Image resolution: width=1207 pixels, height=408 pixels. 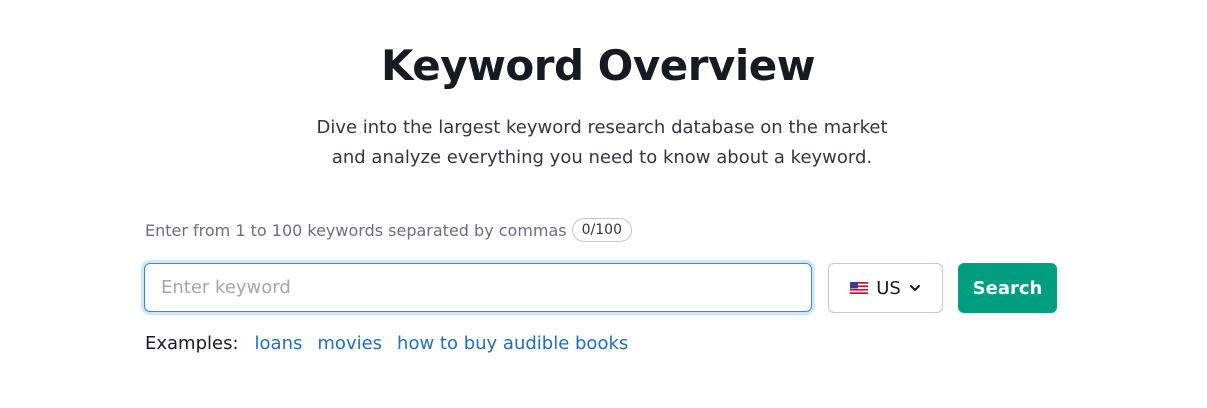 What do you see at coordinates (349, 343) in the screenshot?
I see `example-link-movies: movies` at bounding box center [349, 343].